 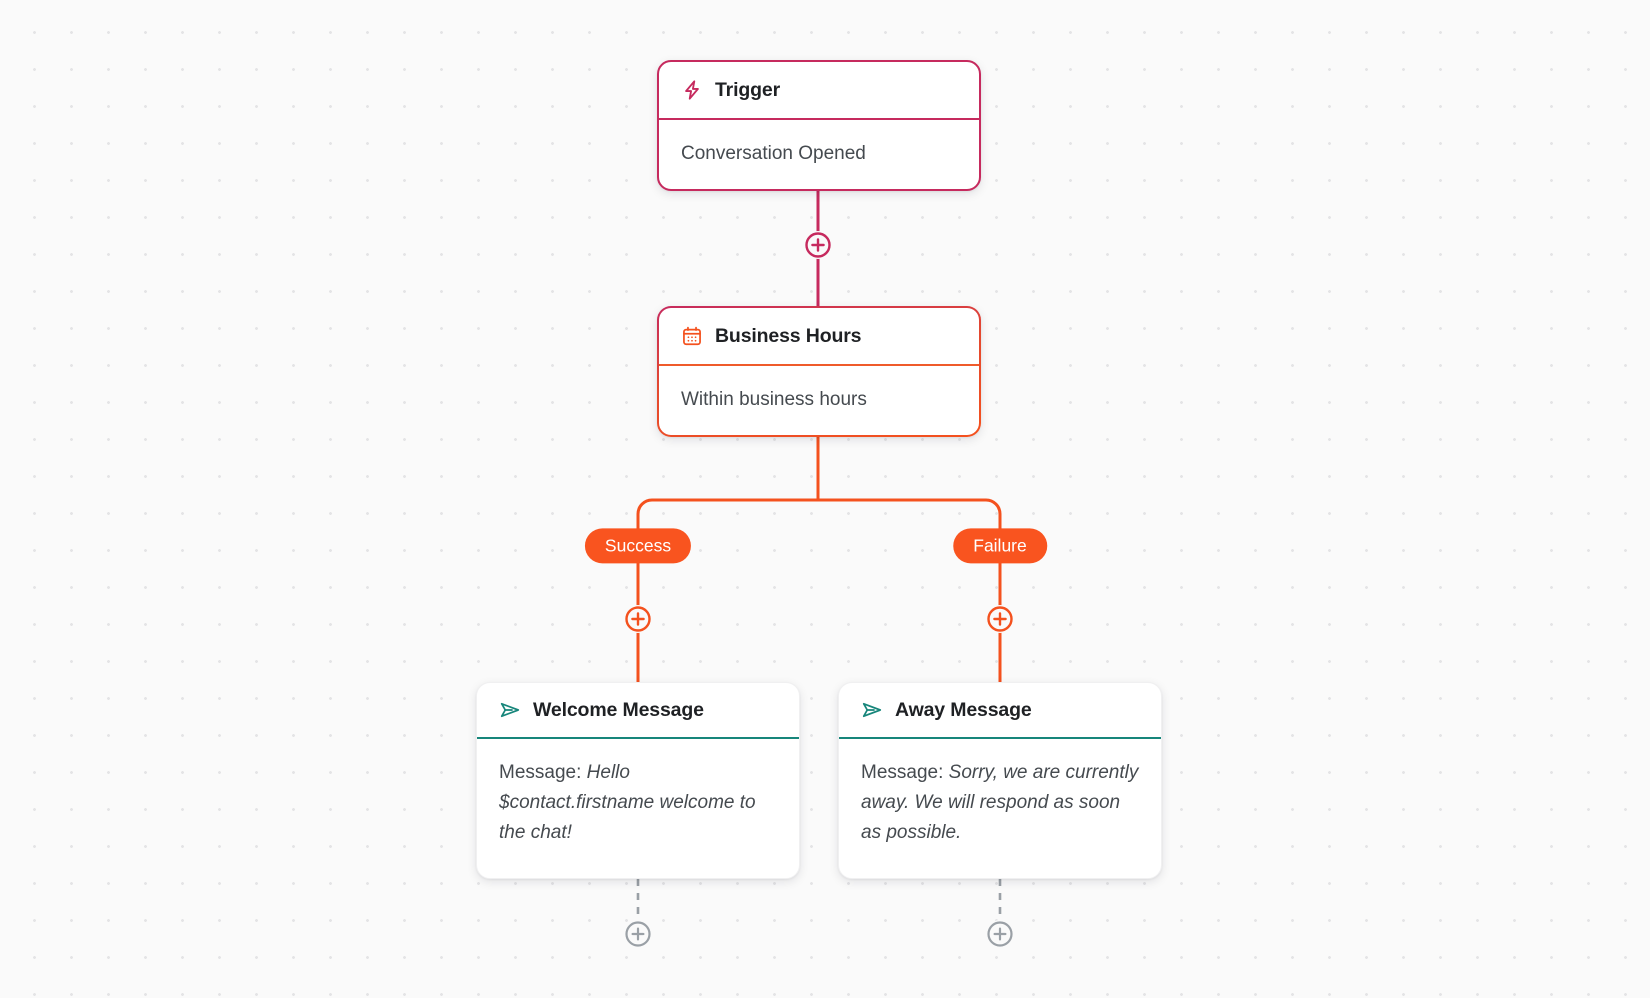 I want to click on edge-split-to-failure, so click(x=909, y=516).